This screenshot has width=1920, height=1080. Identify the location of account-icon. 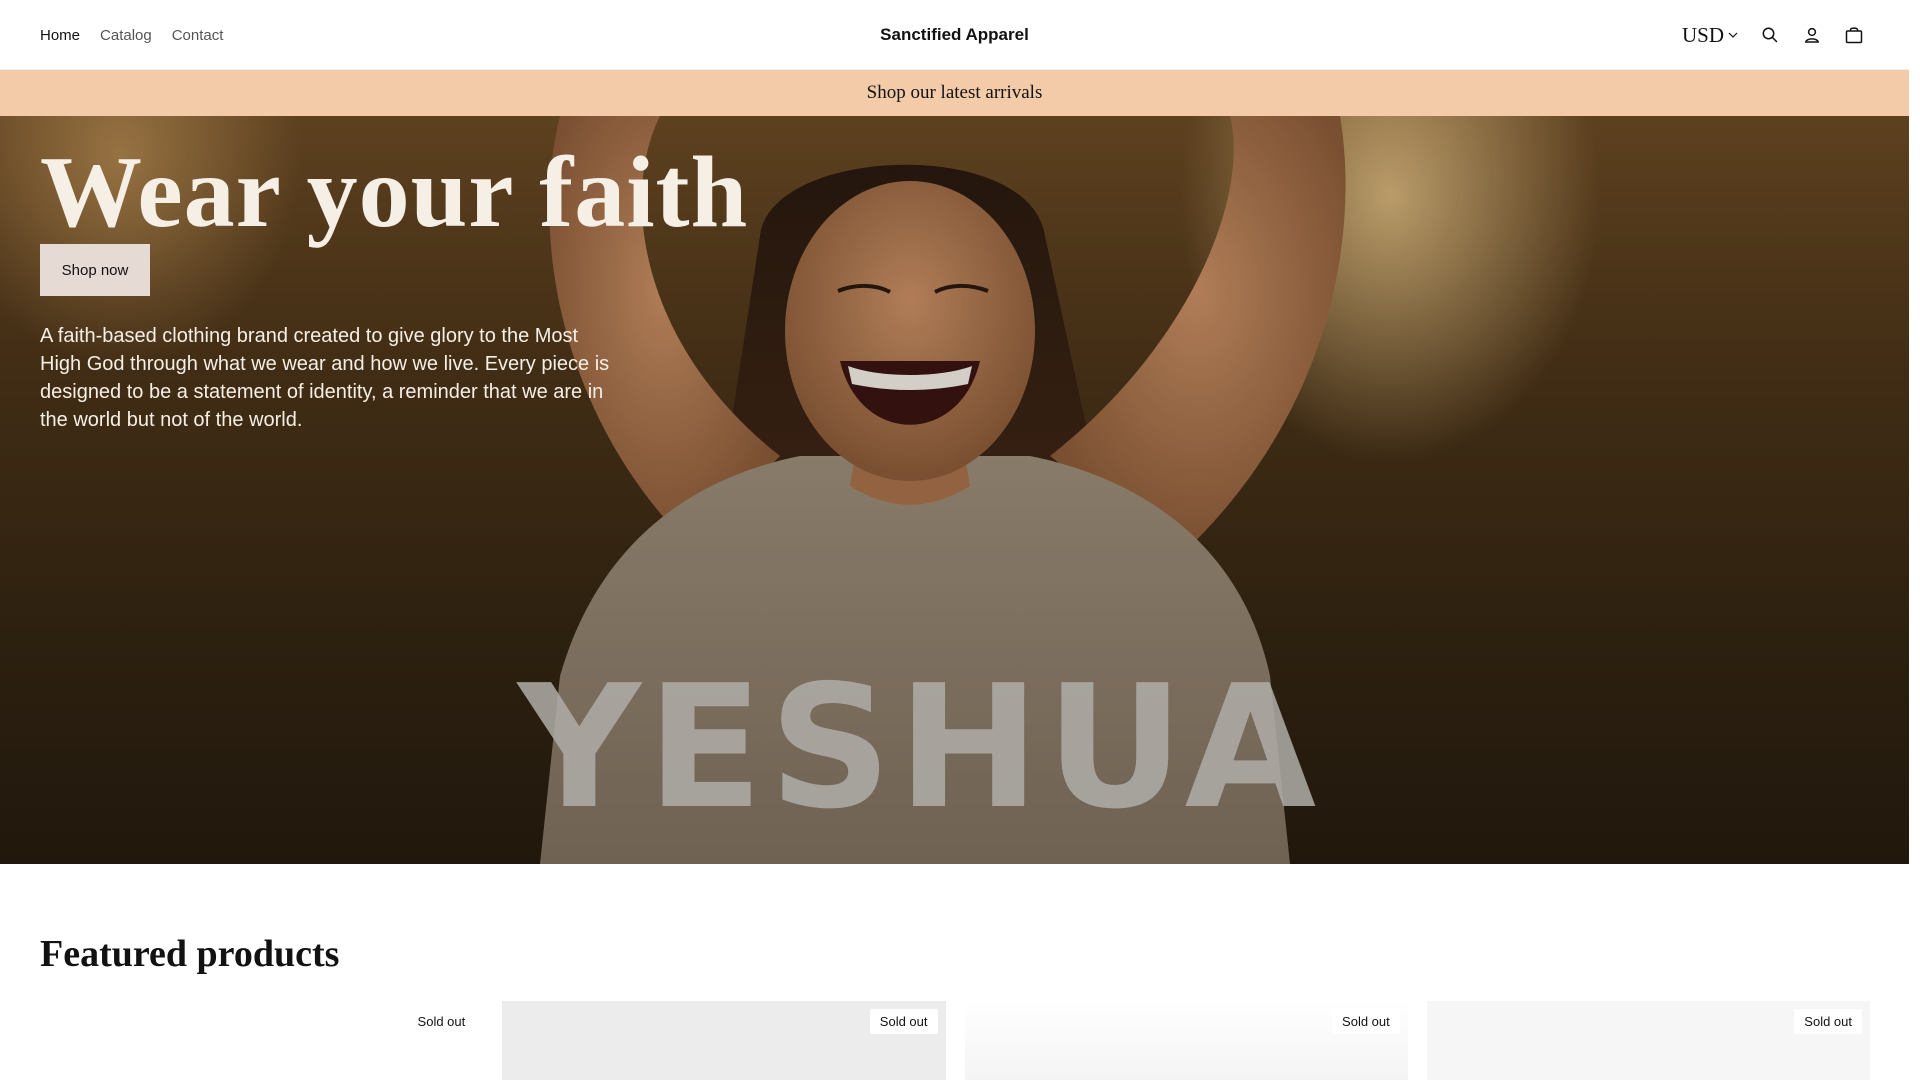
(1812, 35).